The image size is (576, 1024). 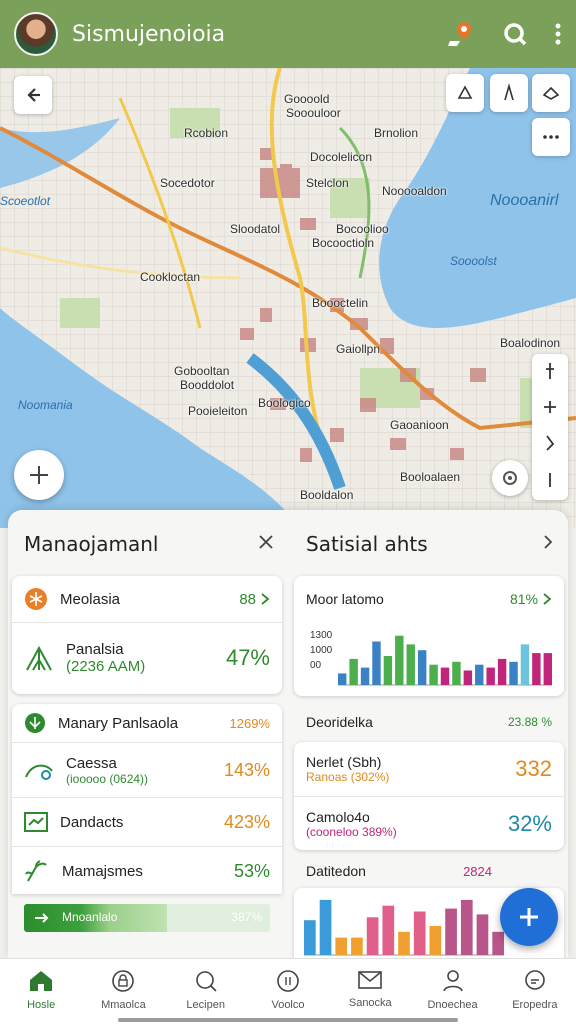 What do you see at coordinates (147, 770) in the screenshot?
I see `list-item: Caessa (iooooo (0624)) 143%` at bounding box center [147, 770].